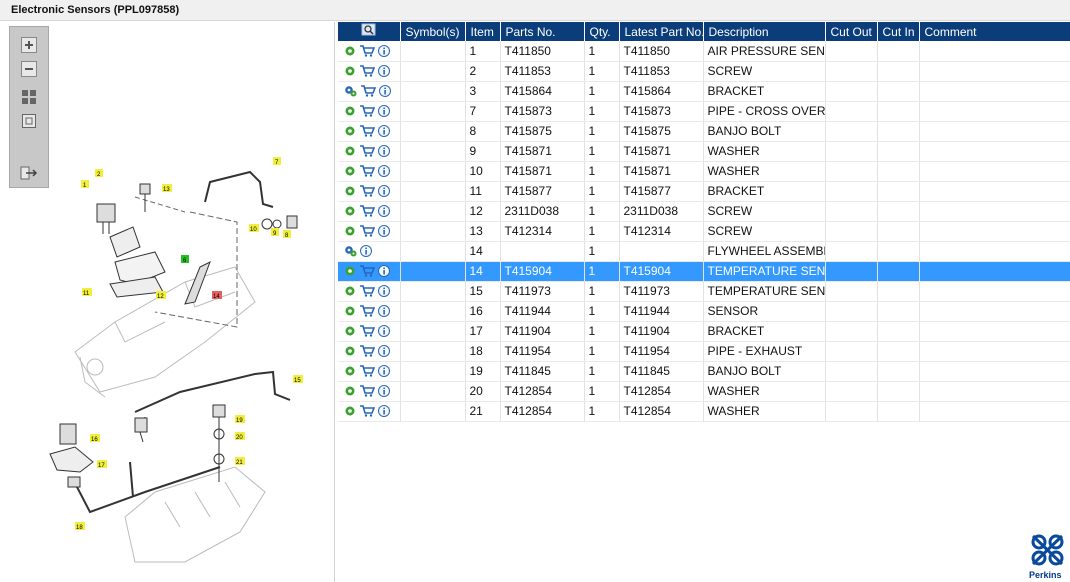 The height and width of the screenshot is (582, 1070). I want to click on actual-size-icon, so click(29, 121).